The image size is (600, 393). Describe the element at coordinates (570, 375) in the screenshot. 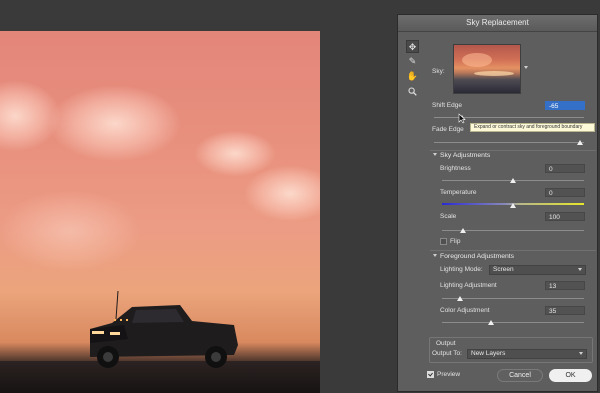

I see `ok-button: OK` at that location.